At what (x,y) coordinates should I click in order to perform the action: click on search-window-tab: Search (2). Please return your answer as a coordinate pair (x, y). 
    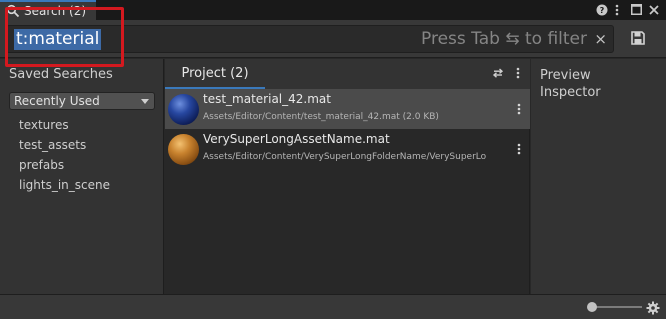
    Looking at the image, I should click on (48, 10).